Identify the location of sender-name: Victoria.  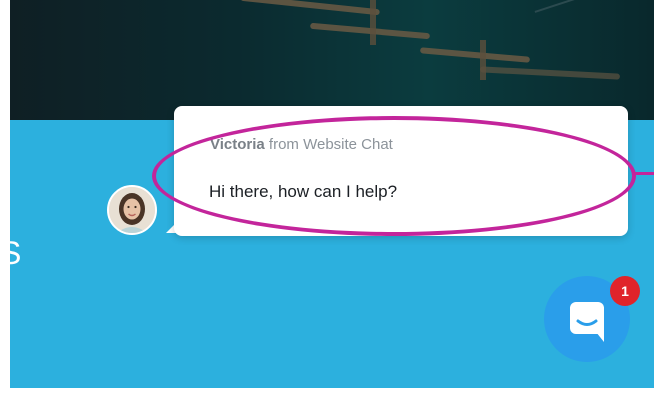
(237, 144).